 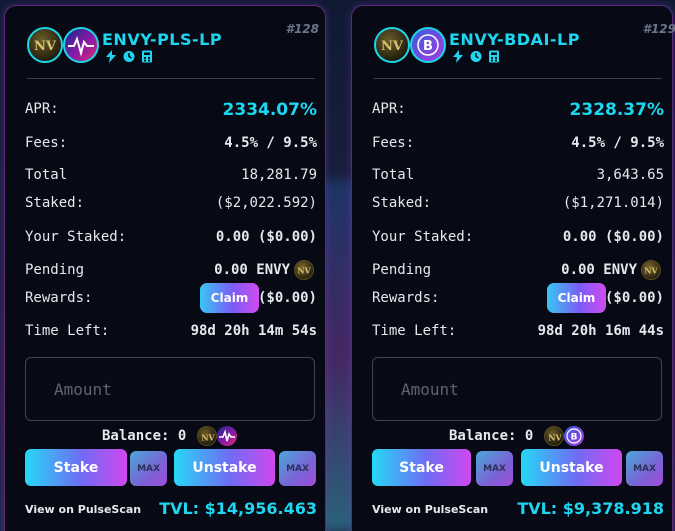 I want to click on apr-value: 2328.37%, so click(x=616, y=110).